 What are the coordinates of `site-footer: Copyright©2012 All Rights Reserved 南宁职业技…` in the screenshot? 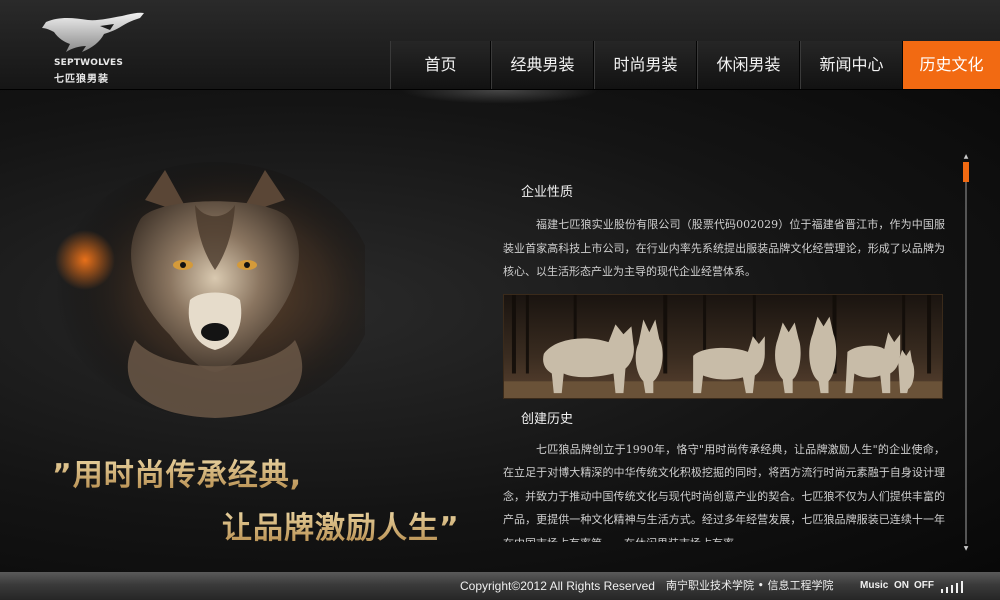 It's located at (500, 586).